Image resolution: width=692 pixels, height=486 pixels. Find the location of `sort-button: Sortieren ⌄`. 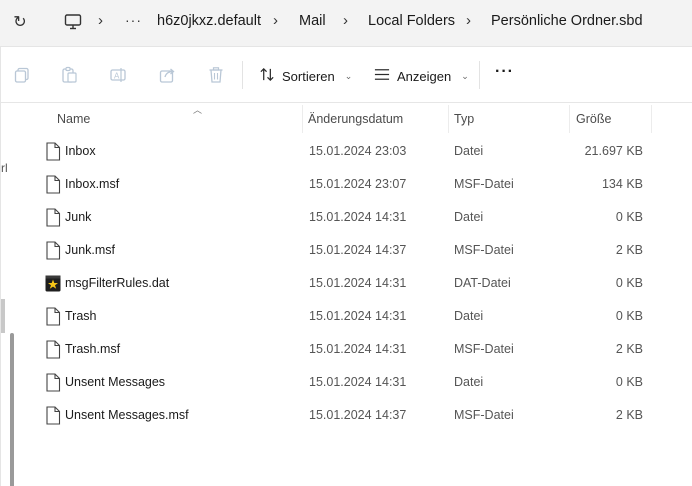

sort-button: Sortieren ⌄ is located at coordinates (305, 76).